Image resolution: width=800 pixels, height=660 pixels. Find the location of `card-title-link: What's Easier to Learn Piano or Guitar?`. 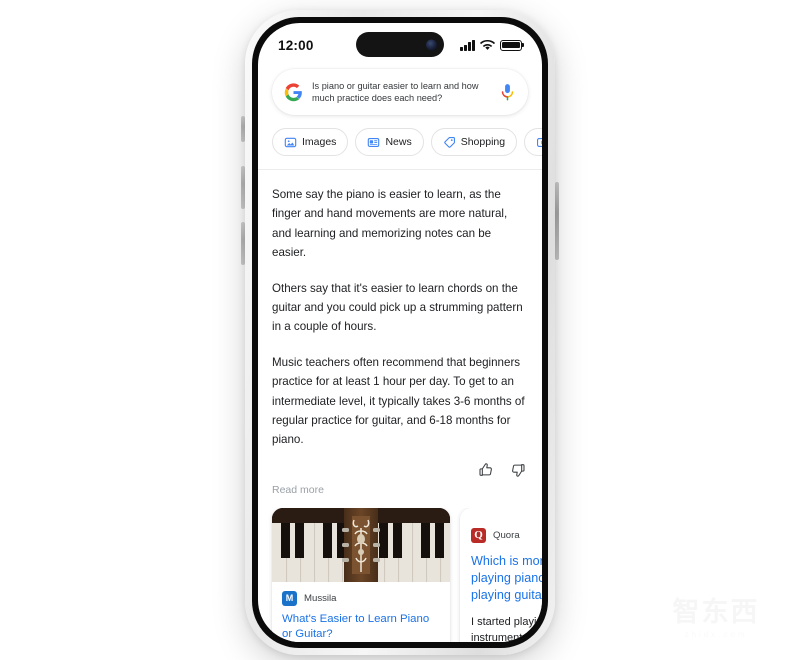

card-title-link: What's Easier to Learn Piano or Guitar? is located at coordinates (361, 626).